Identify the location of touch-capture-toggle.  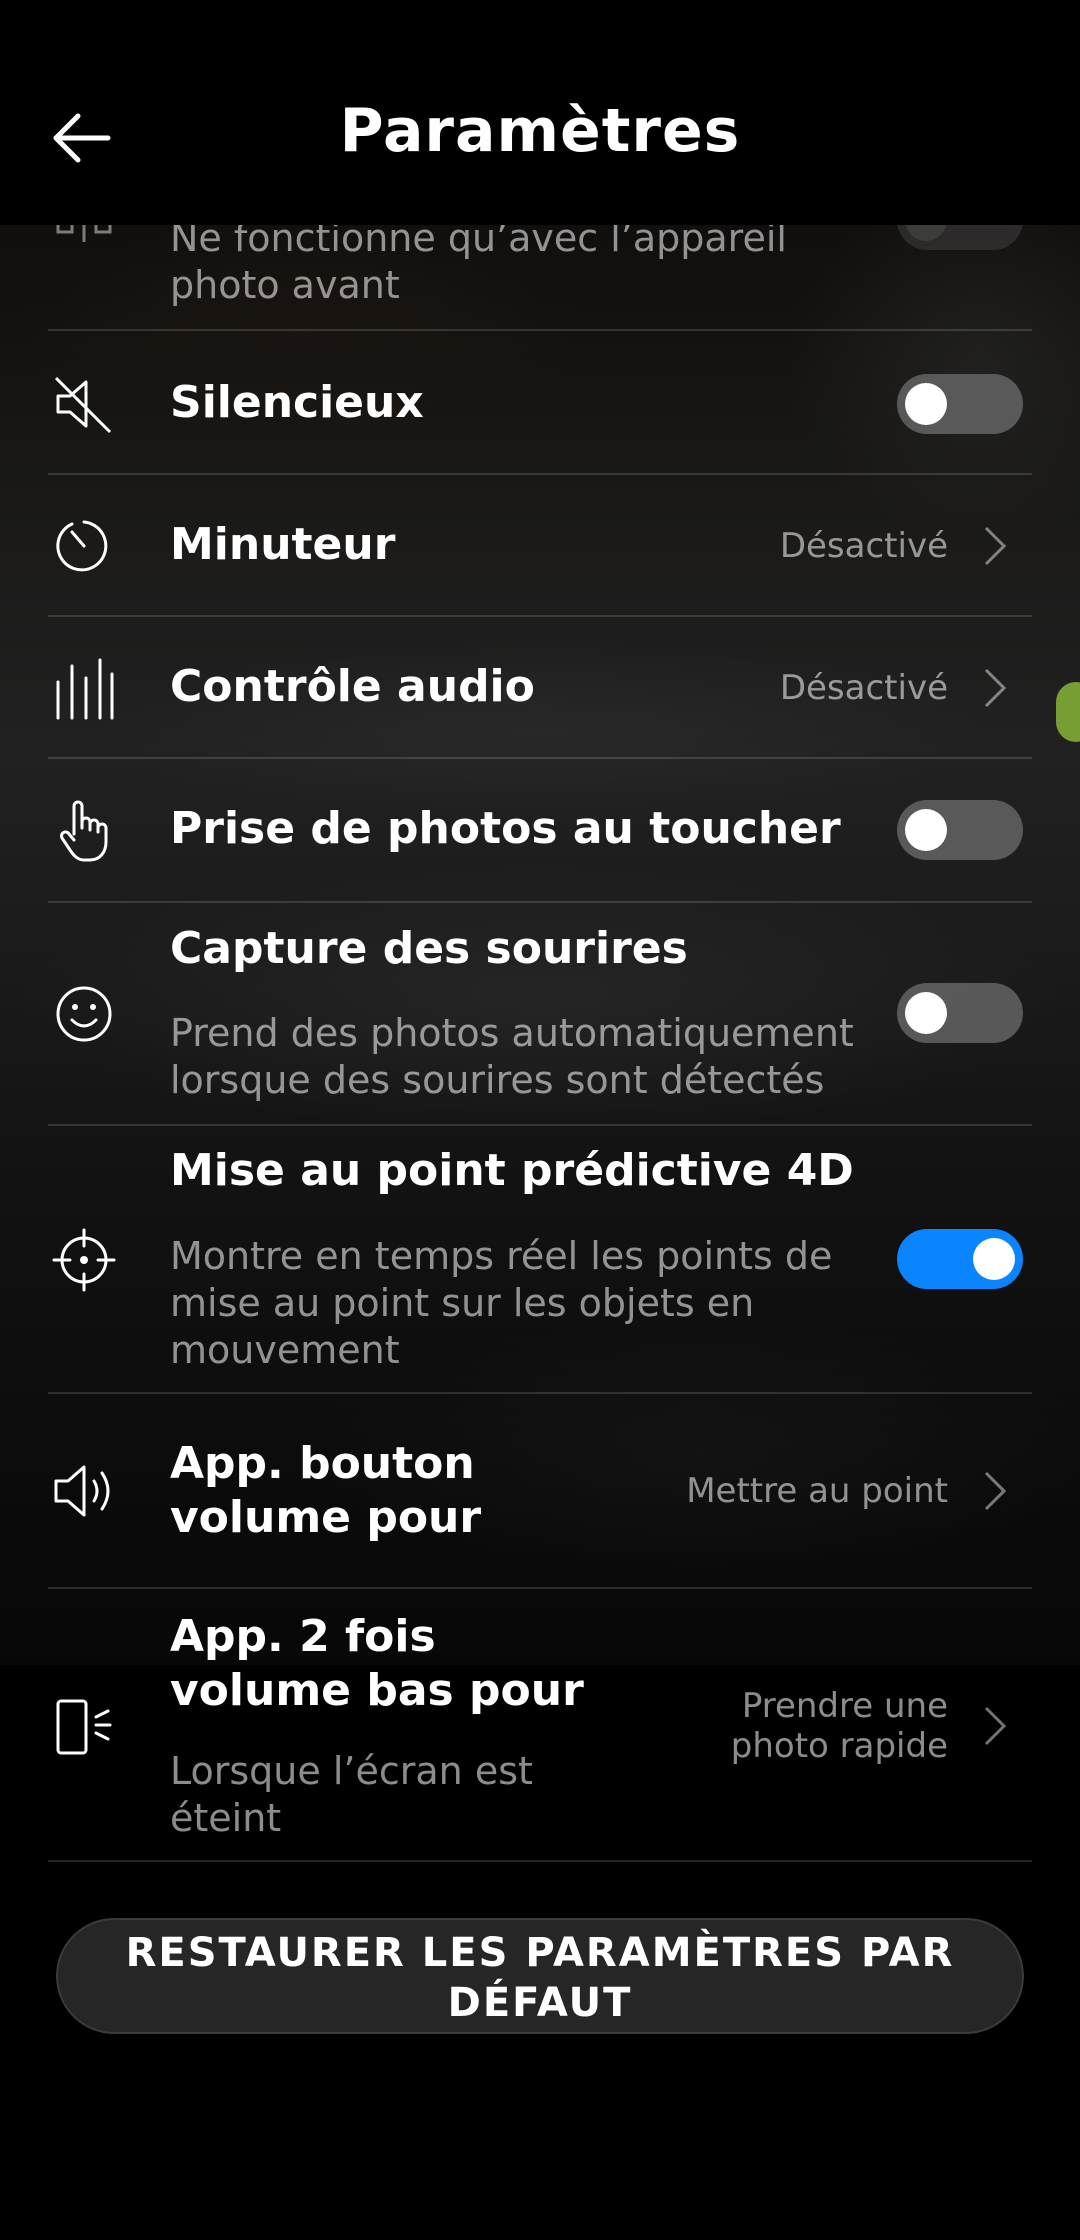
(960, 830).